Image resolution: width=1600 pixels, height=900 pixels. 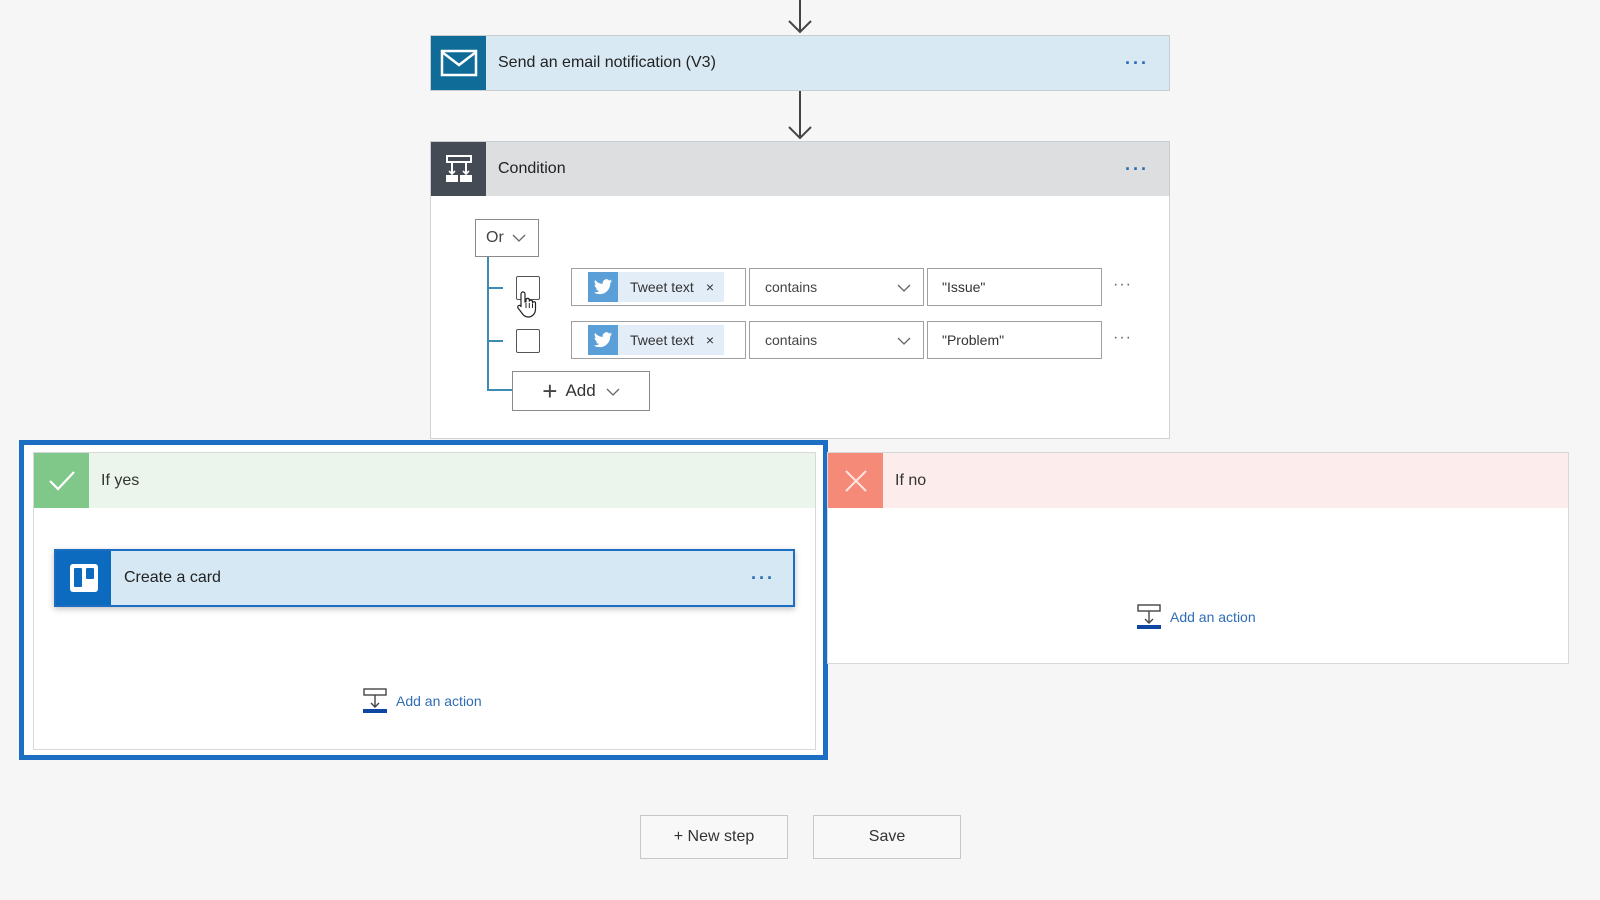 What do you see at coordinates (800, 63) in the screenshot?
I see `send-email-action-card: Send an email notification (V3) ···` at bounding box center [800, 63].